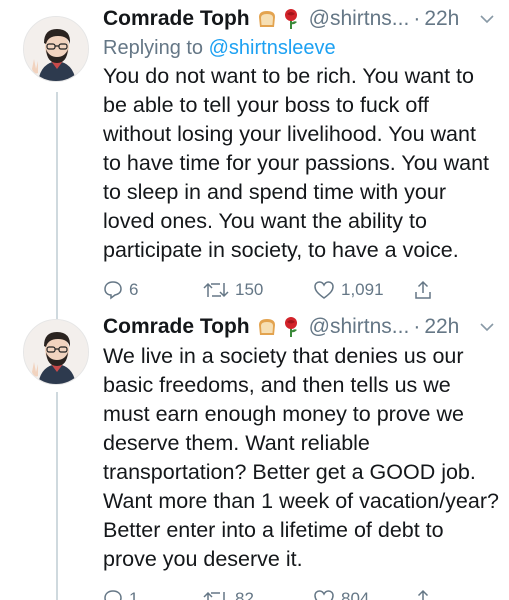  What do you see at coordinates (244, 594) in the screenshot?
I see `retweet-count: 82` at bounding box center [244, 594].